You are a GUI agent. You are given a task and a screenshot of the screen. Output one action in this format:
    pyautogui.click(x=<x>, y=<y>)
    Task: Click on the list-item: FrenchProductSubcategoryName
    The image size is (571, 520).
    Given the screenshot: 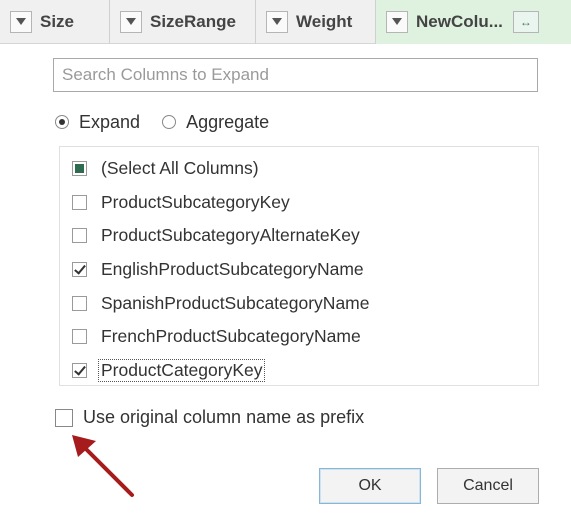 What is the action you would take?
    pyautogui.click(x=299, y=337)
    